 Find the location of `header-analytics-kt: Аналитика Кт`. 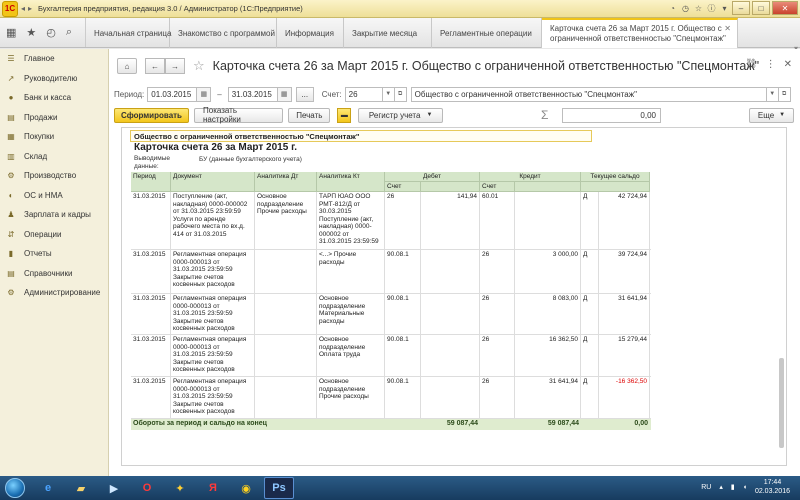

header-analytics-kt: Аналитика Кт is located at coordinates (351, 182).